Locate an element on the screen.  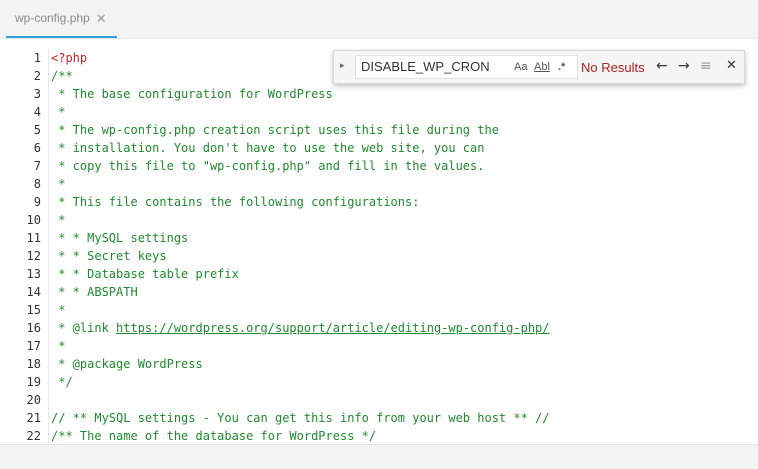
code-token: * The base configuration for WordPress is located at coordinates (192, 94).